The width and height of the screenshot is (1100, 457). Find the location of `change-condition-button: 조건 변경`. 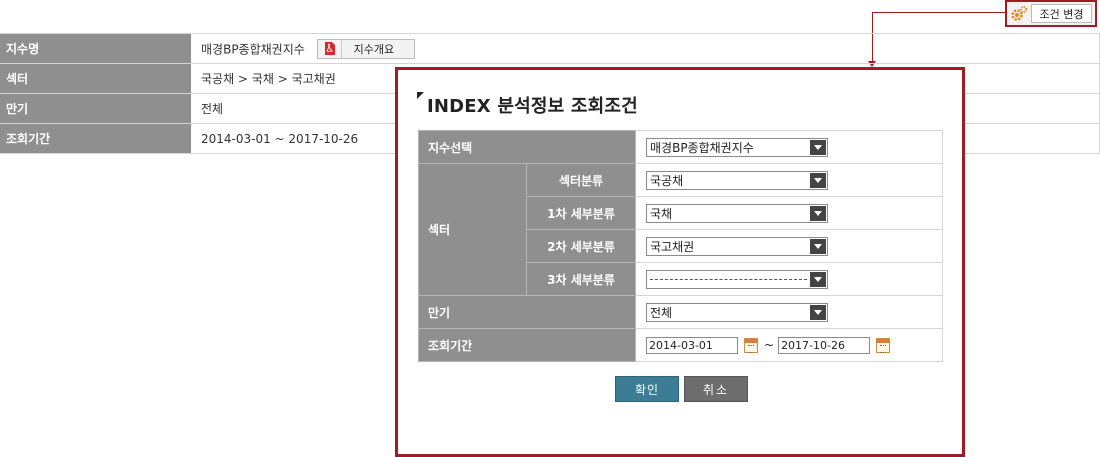

change-condition-button: 조건 변경 is located at coordinates (1051, 13).